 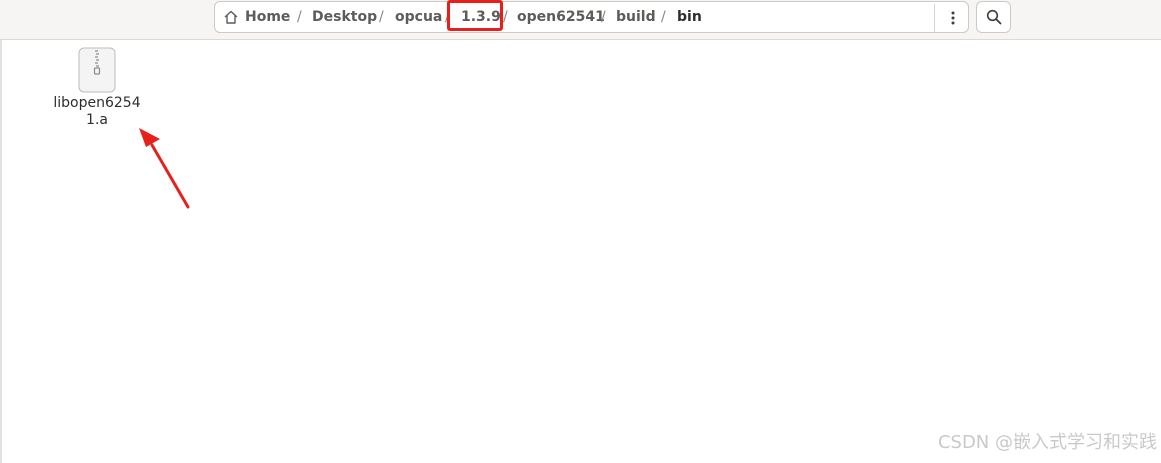 I want to click on crumb-open62541: open62541, so click(x=561, y=17).